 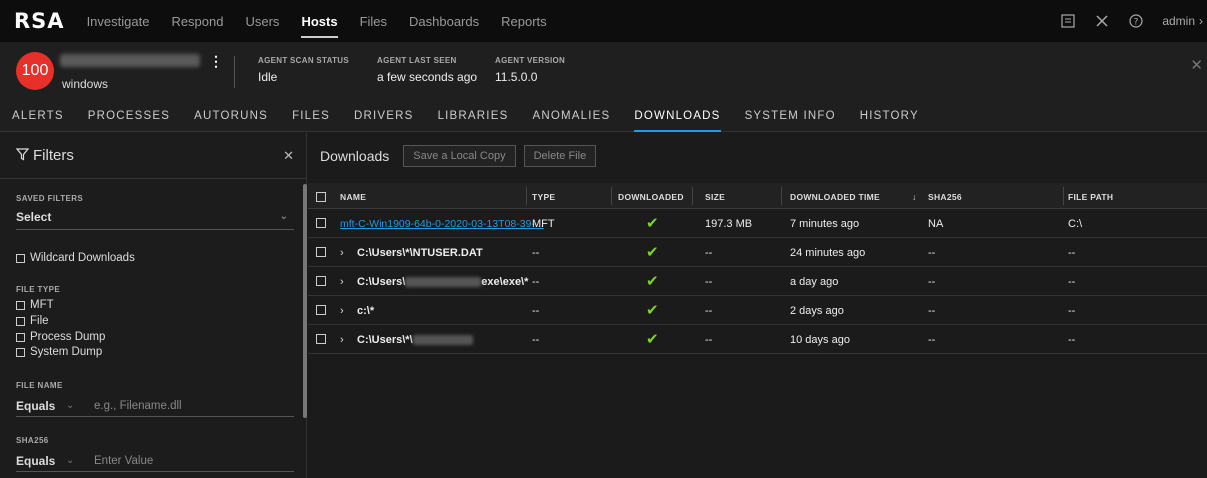 What do you see at coordinates (384, 116) in the screenshot?
I see `tab-drivers: DRIVERS` at bounding box center [384, 116].